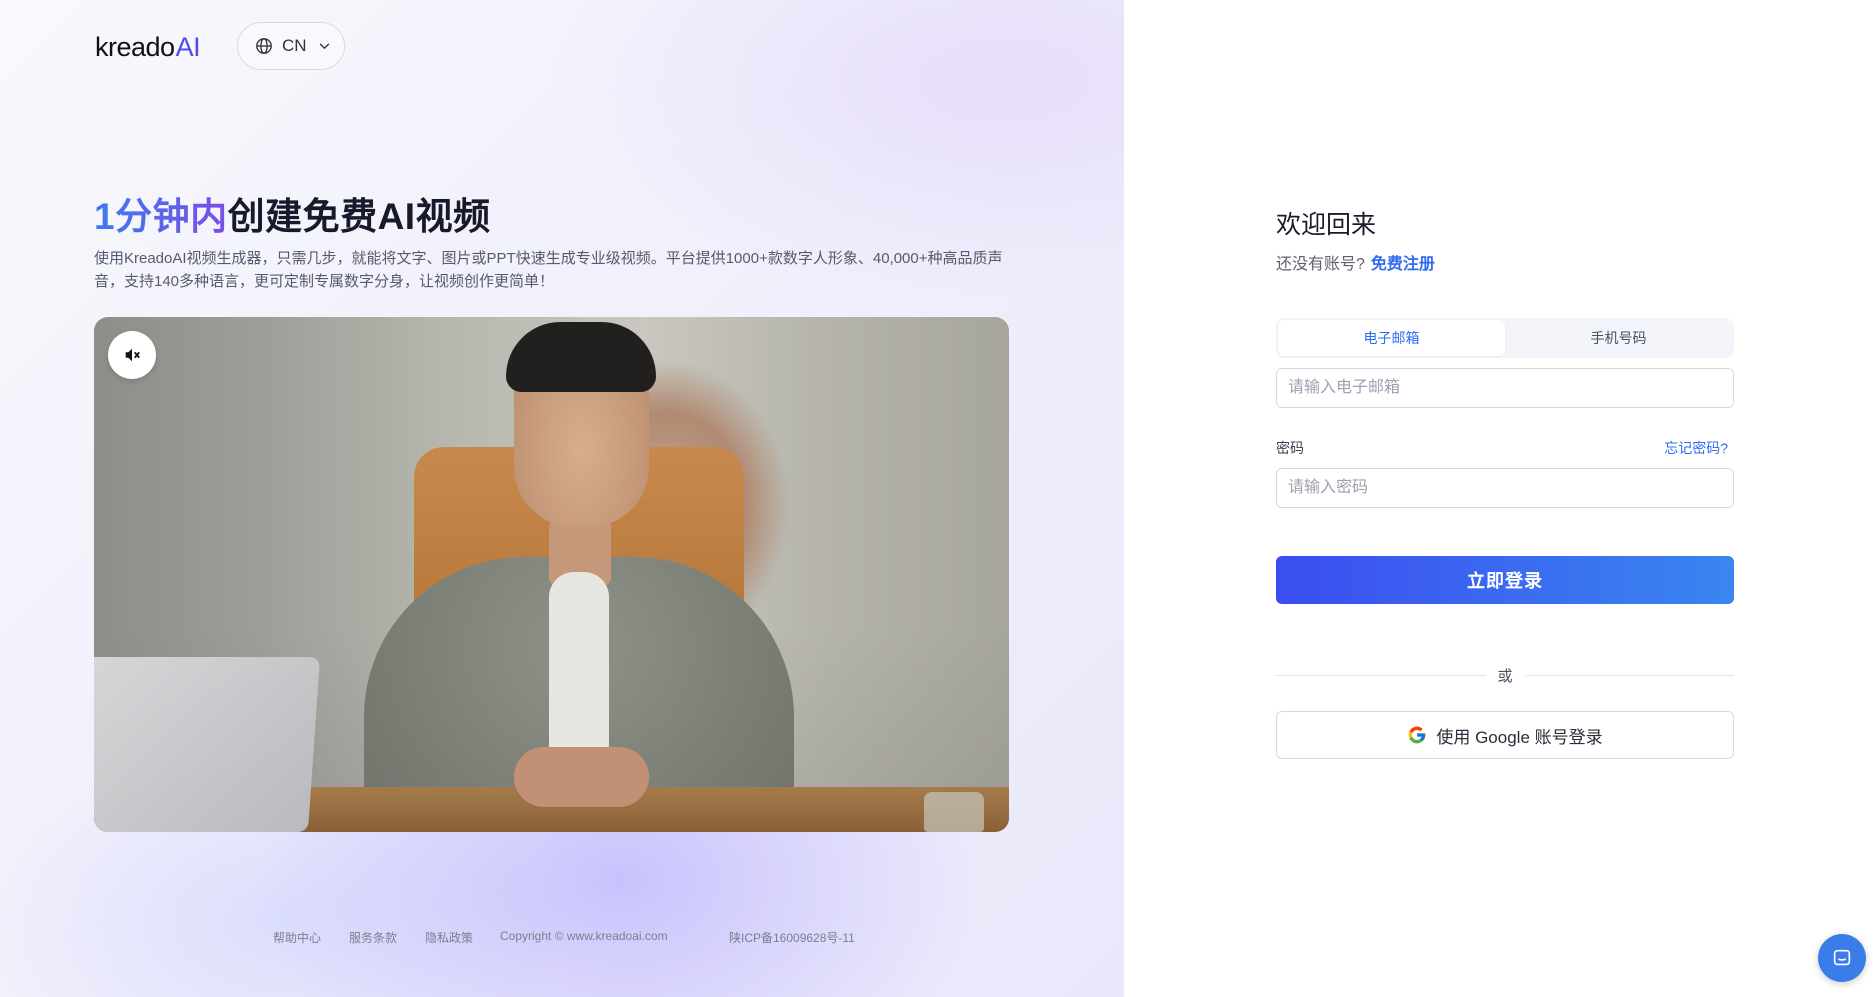  Describe the element at coordinates (1391, 338) in the screenshot. I see `tab-email: 电子邮箱` at that location.